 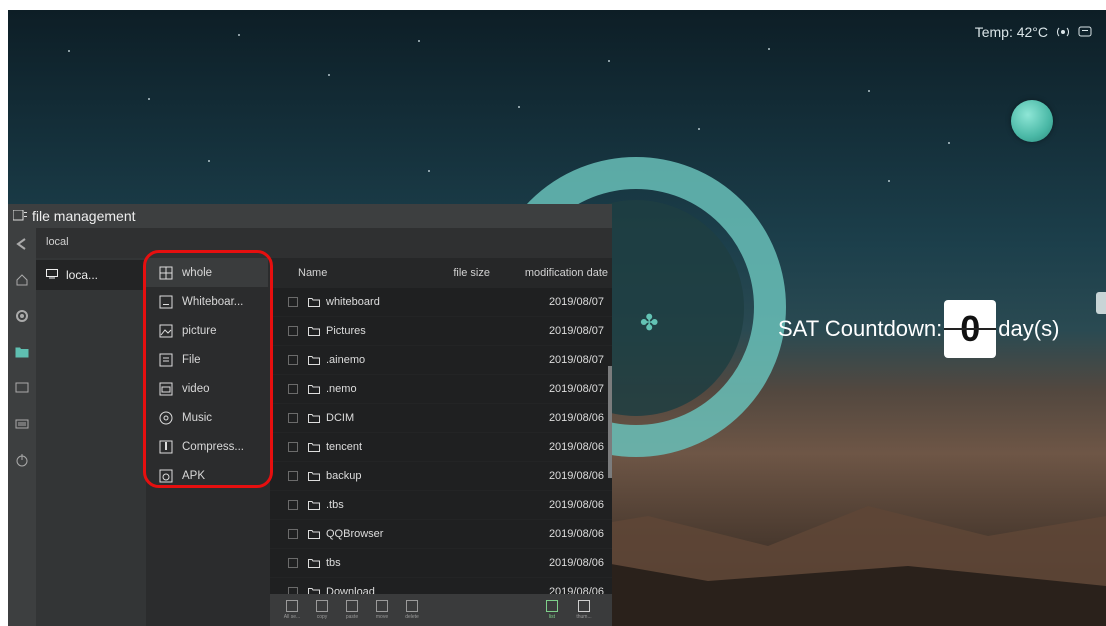 I want to click on table-row: QQBrowser 2019/08/06, so click(x=441, y=534).